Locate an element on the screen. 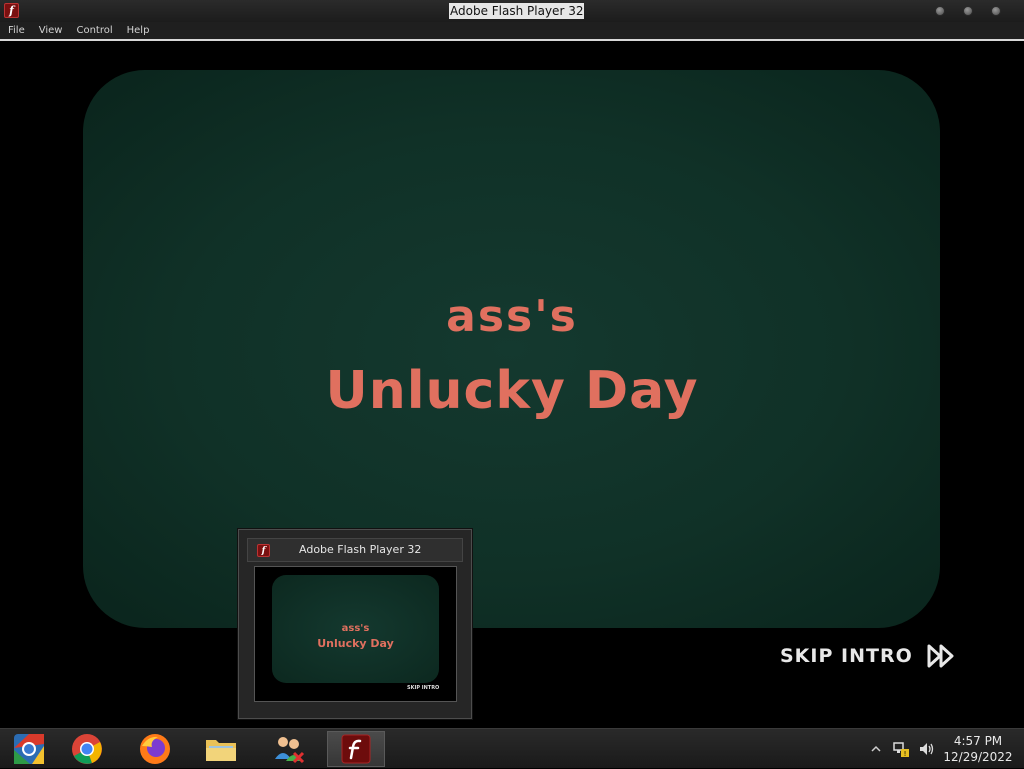 Image resolution: width=1024 pixels, height=769 pixels. taskbar: ! 4:57 PM 12/29/2022 is located at coordinates (512, 748).